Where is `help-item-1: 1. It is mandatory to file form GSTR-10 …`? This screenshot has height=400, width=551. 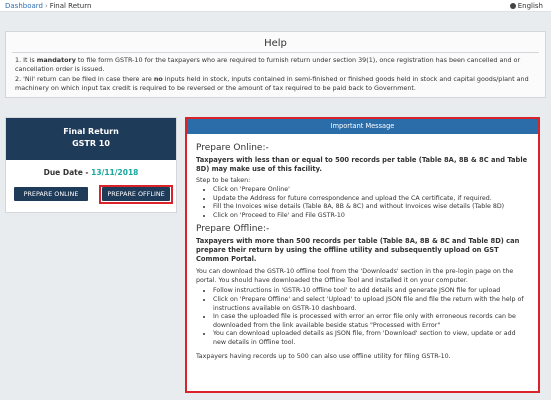 help-item-1: 1. It is mandatory to file form GSTR-10 … is located at coordinates (275, 65).